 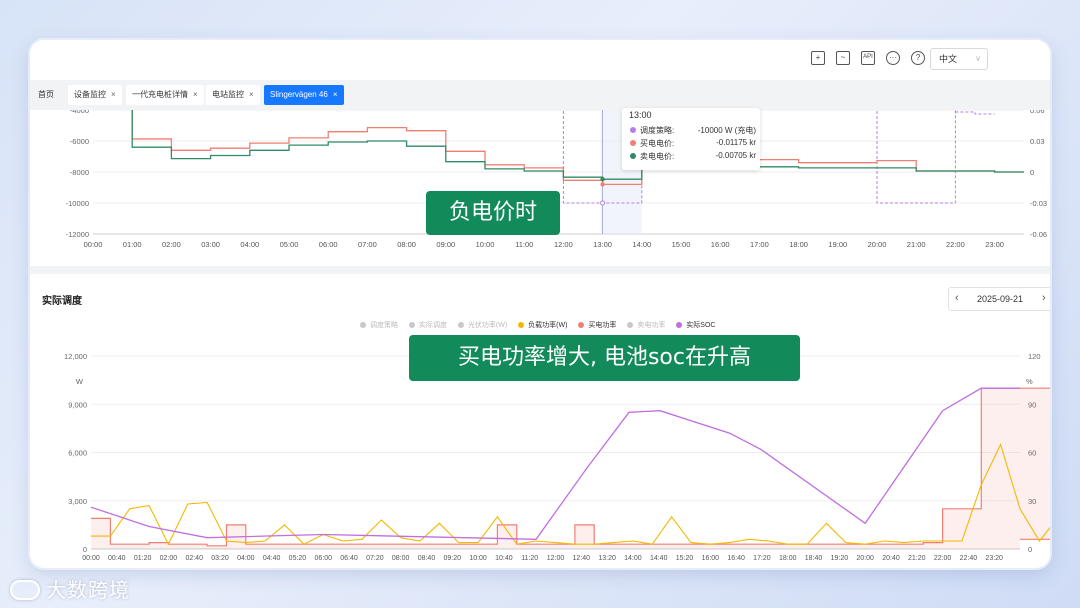 I want to click on x-tick-label: 15:00, so click(x=681, y=244).